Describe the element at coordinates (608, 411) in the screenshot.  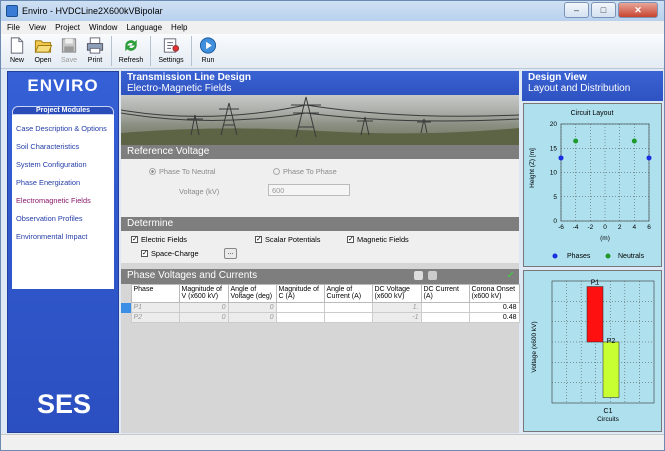
I see `bar-category-label: C1` at that location.